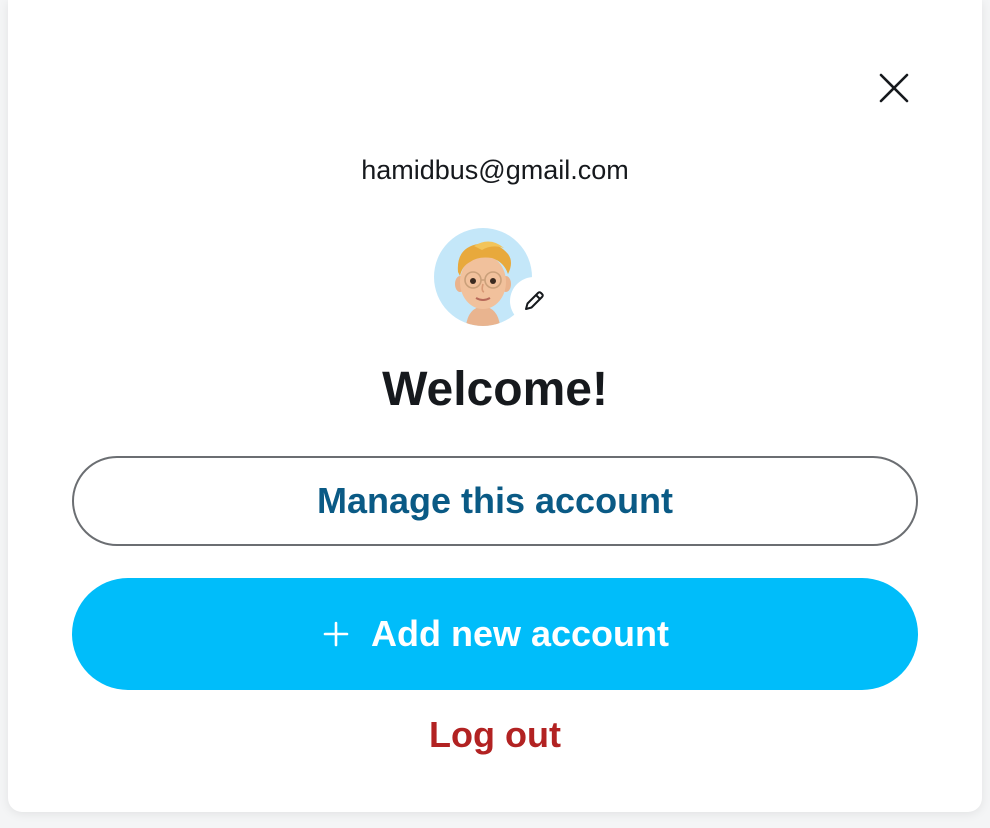 The width and height of the screenshot is (990, 828). What do you see at coordinates (520, 633) in the screenshot?
I see `add-account-label: Add new account` at bounding box center [520, 633].